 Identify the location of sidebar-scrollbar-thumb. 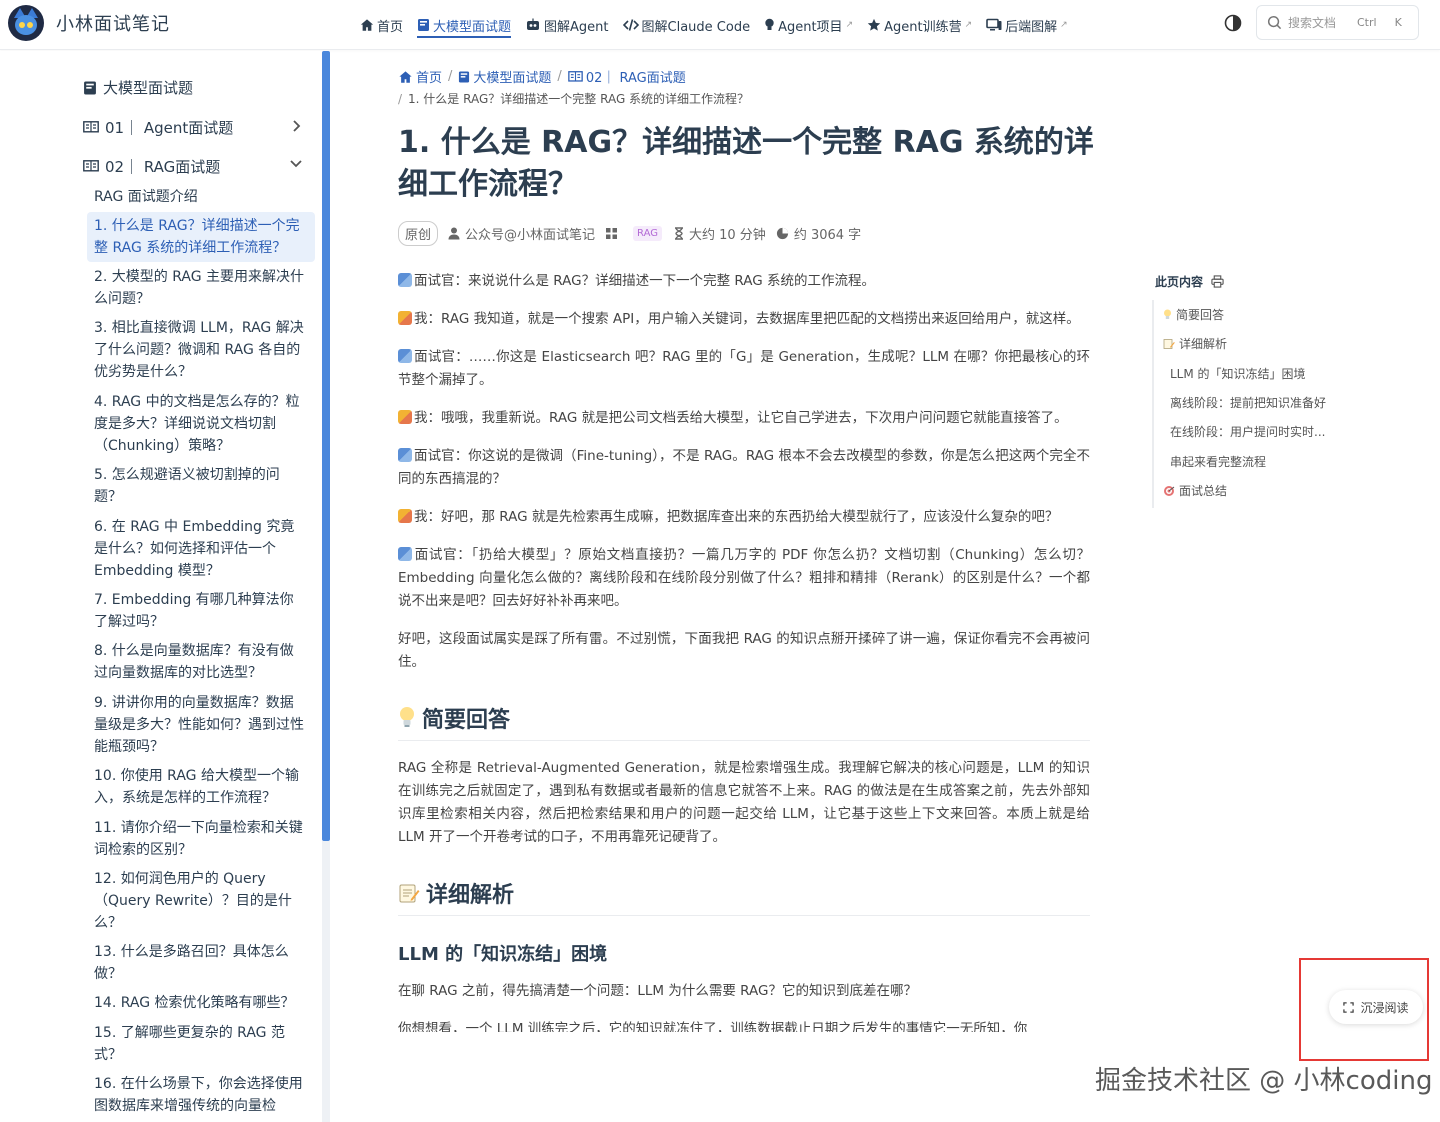
(326, 446).